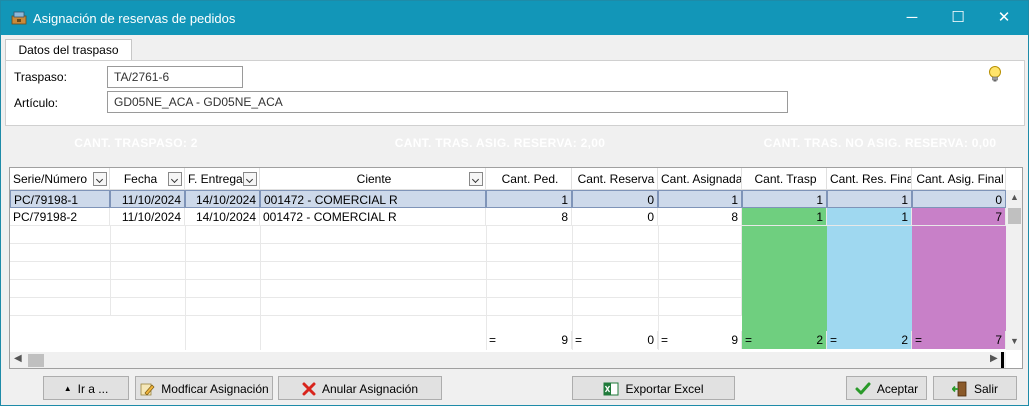 This screenshot has height=406, width=1029. Describe the element at coordinates (222, 179) in the screenshot. I see `col-header-f-entrega: F. Entrega` at that location.